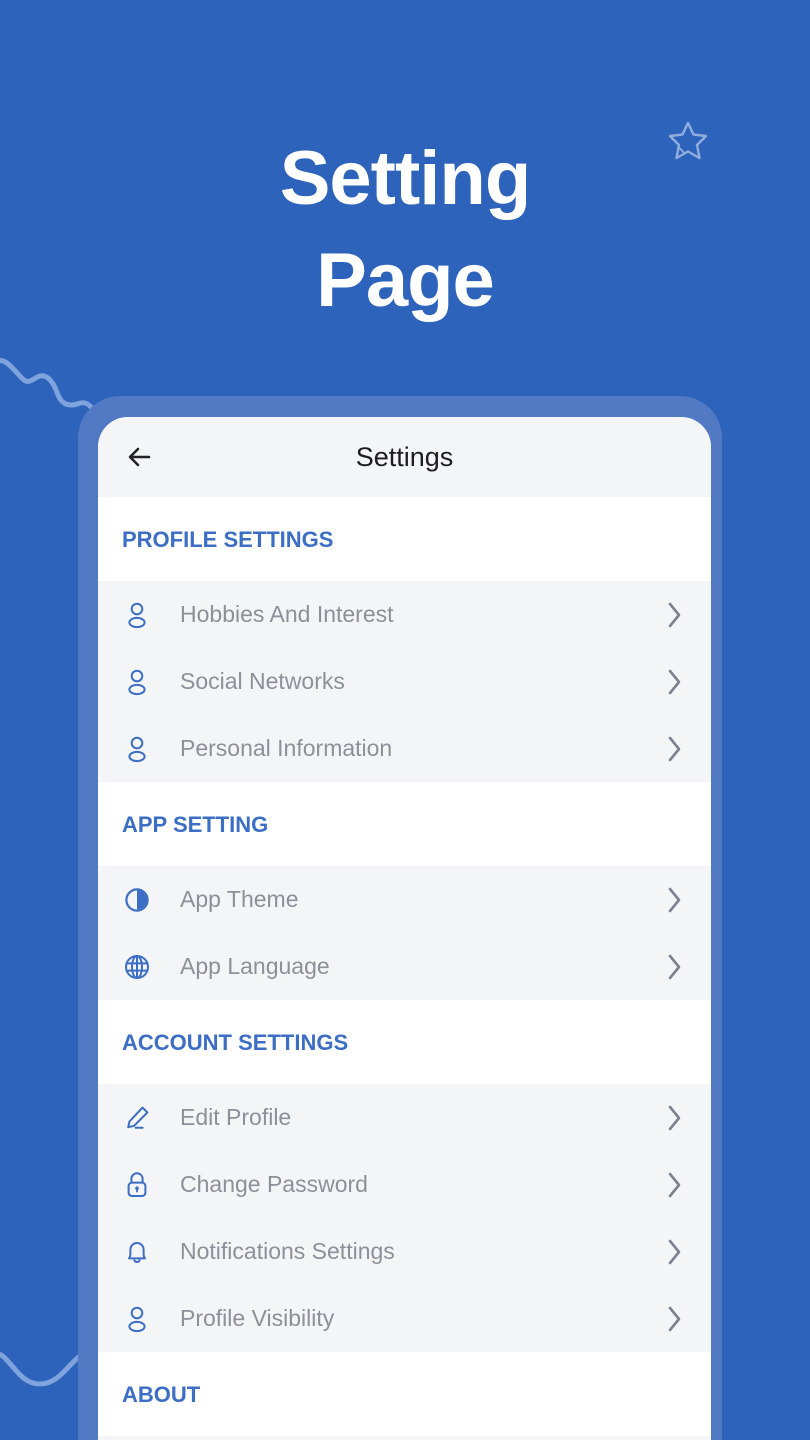  What do you see at coordinates (404, 539) in the screenshot?
I see `section-header-profile-settings: PROFILE SETTINGS` at bounding box center [404, 539].